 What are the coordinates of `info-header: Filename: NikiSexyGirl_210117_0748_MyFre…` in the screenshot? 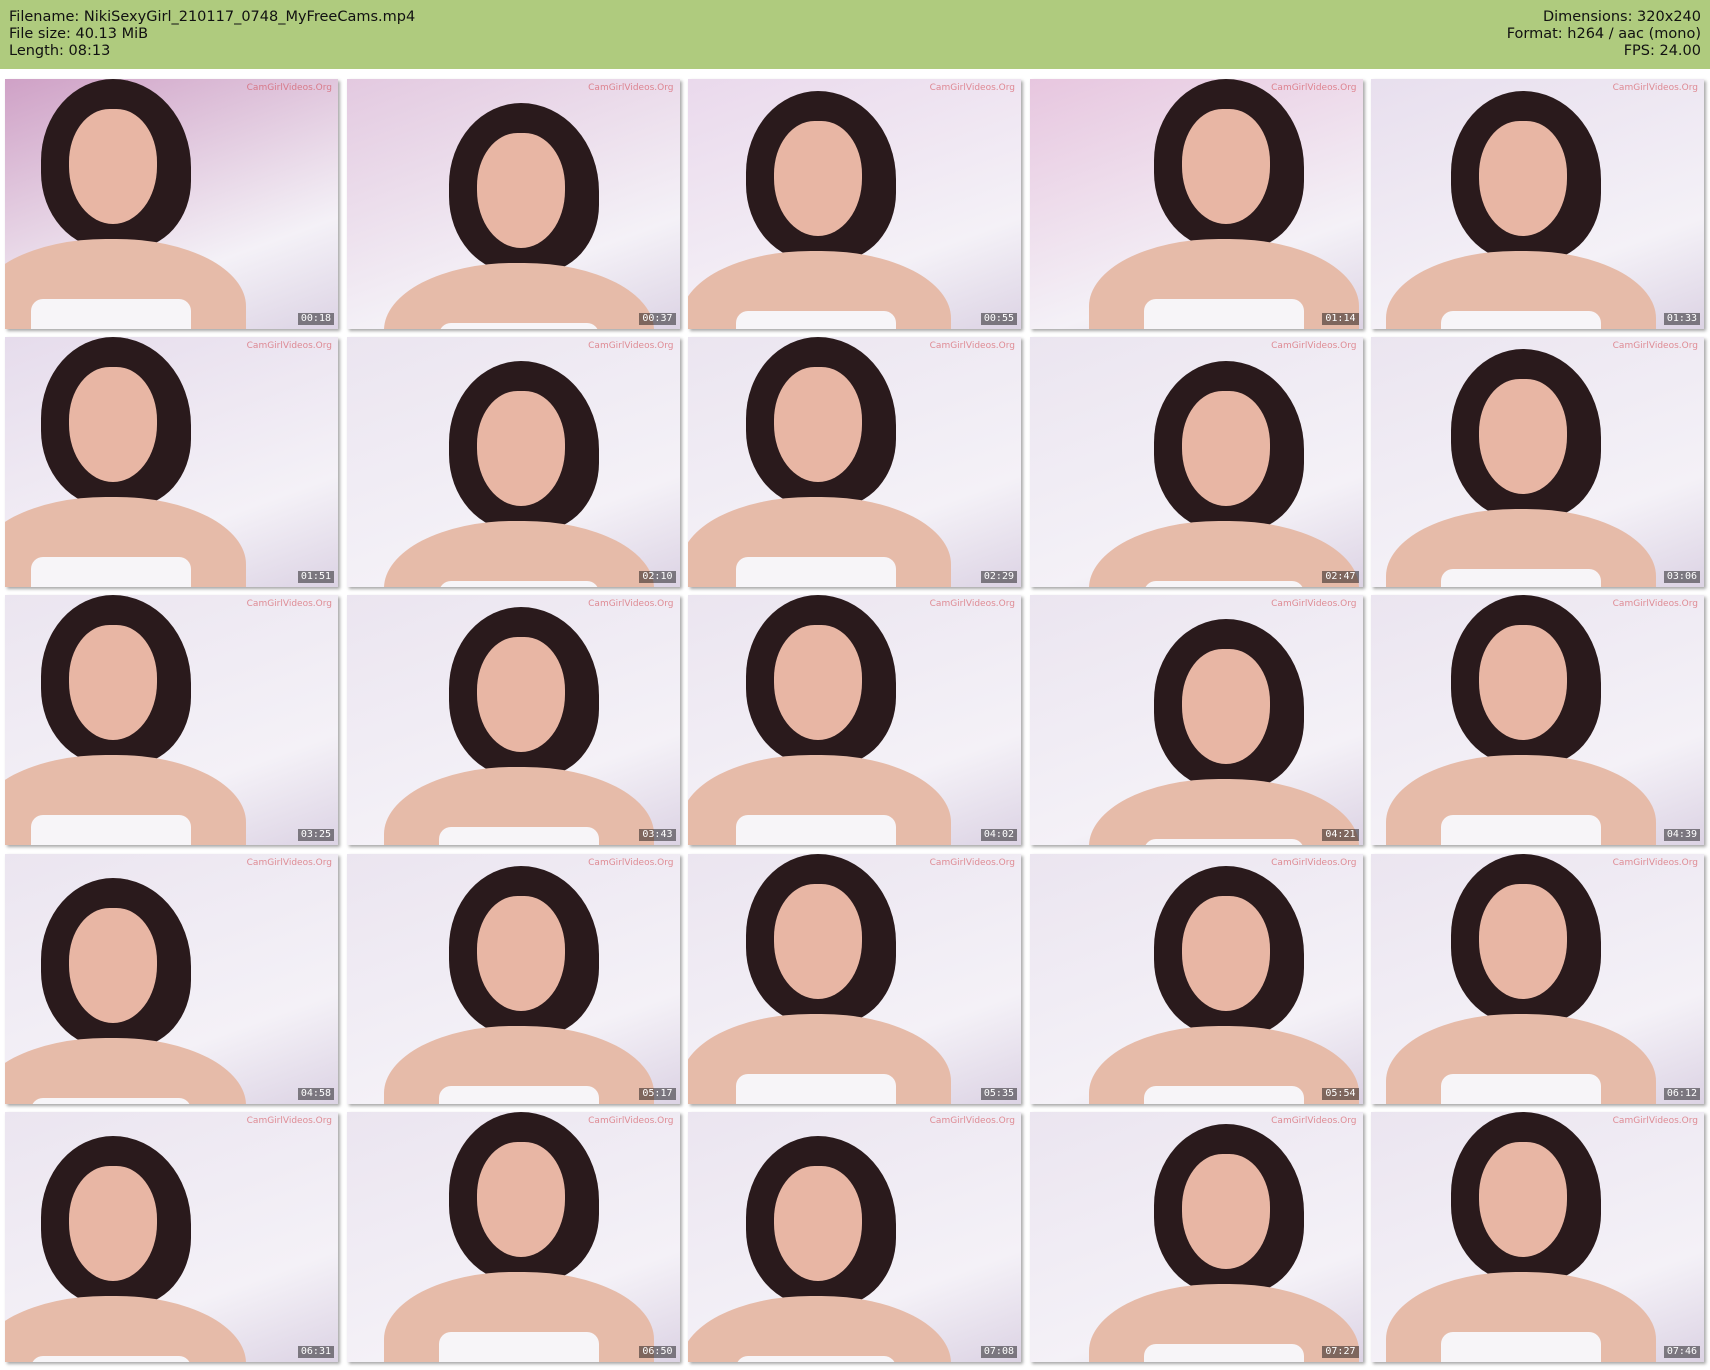 It's located at (855, 34).